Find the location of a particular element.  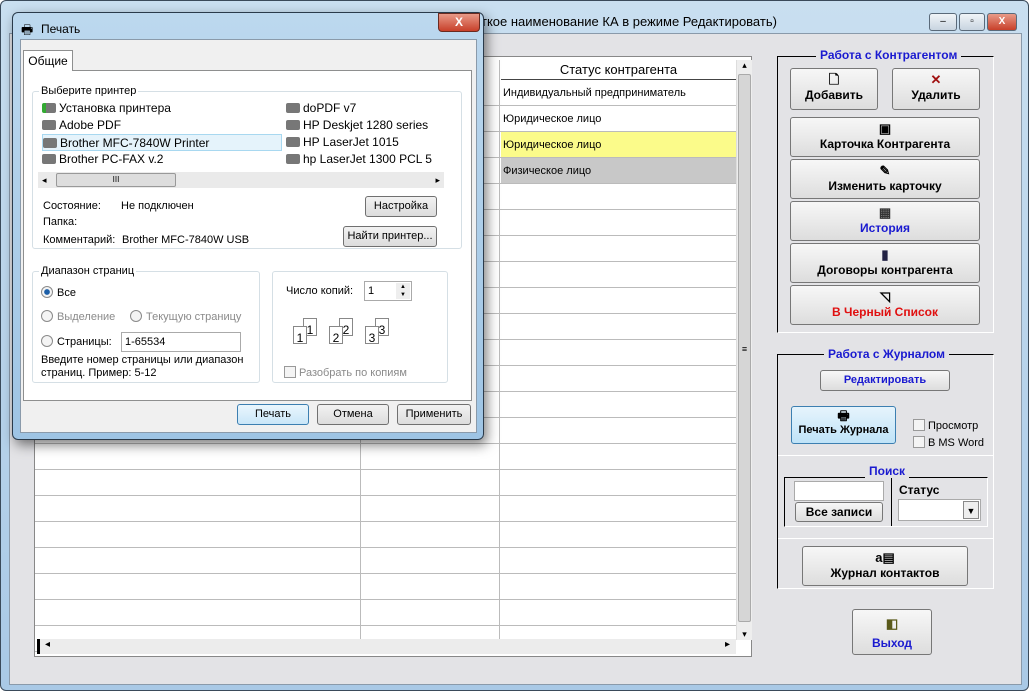

print-journal-button: 🖶 Печать Журнала is located at coordinates (843, 425).